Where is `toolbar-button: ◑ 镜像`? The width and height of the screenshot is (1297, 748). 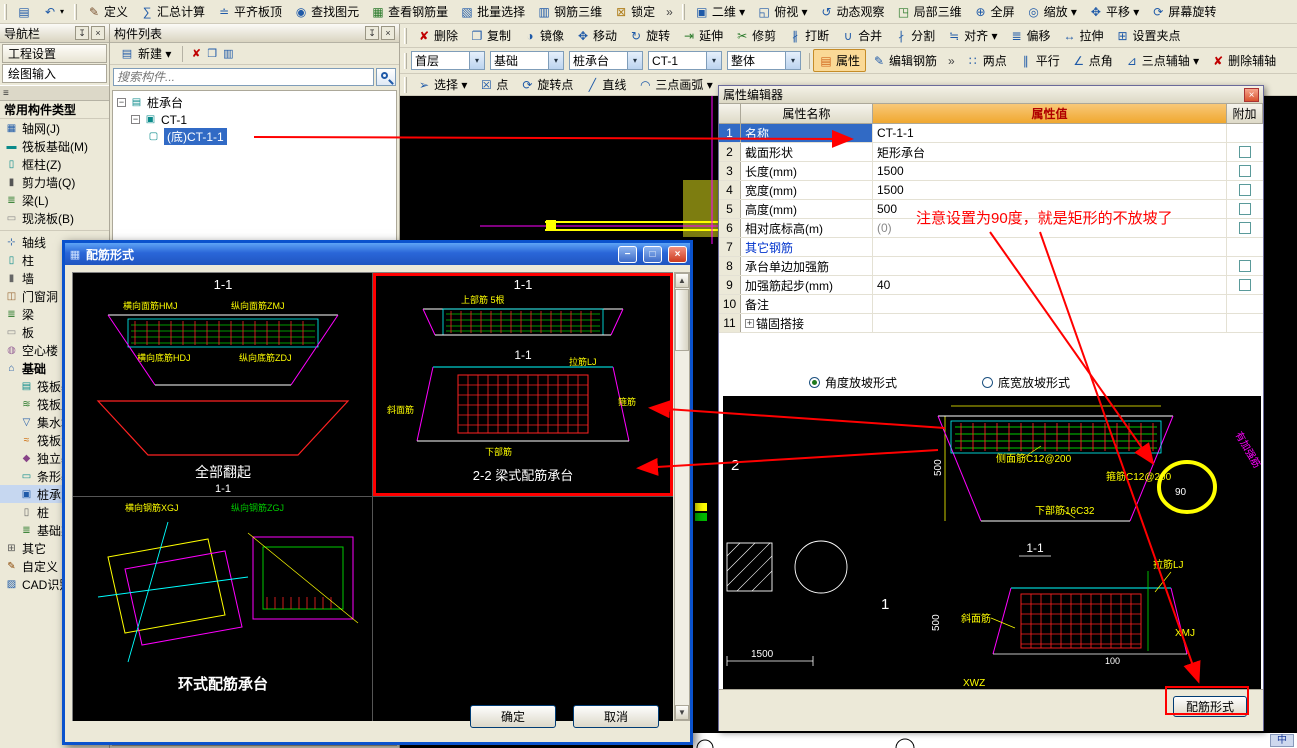
toolbar-button: ◑ 镜像 is located at coordinates (543, 35).